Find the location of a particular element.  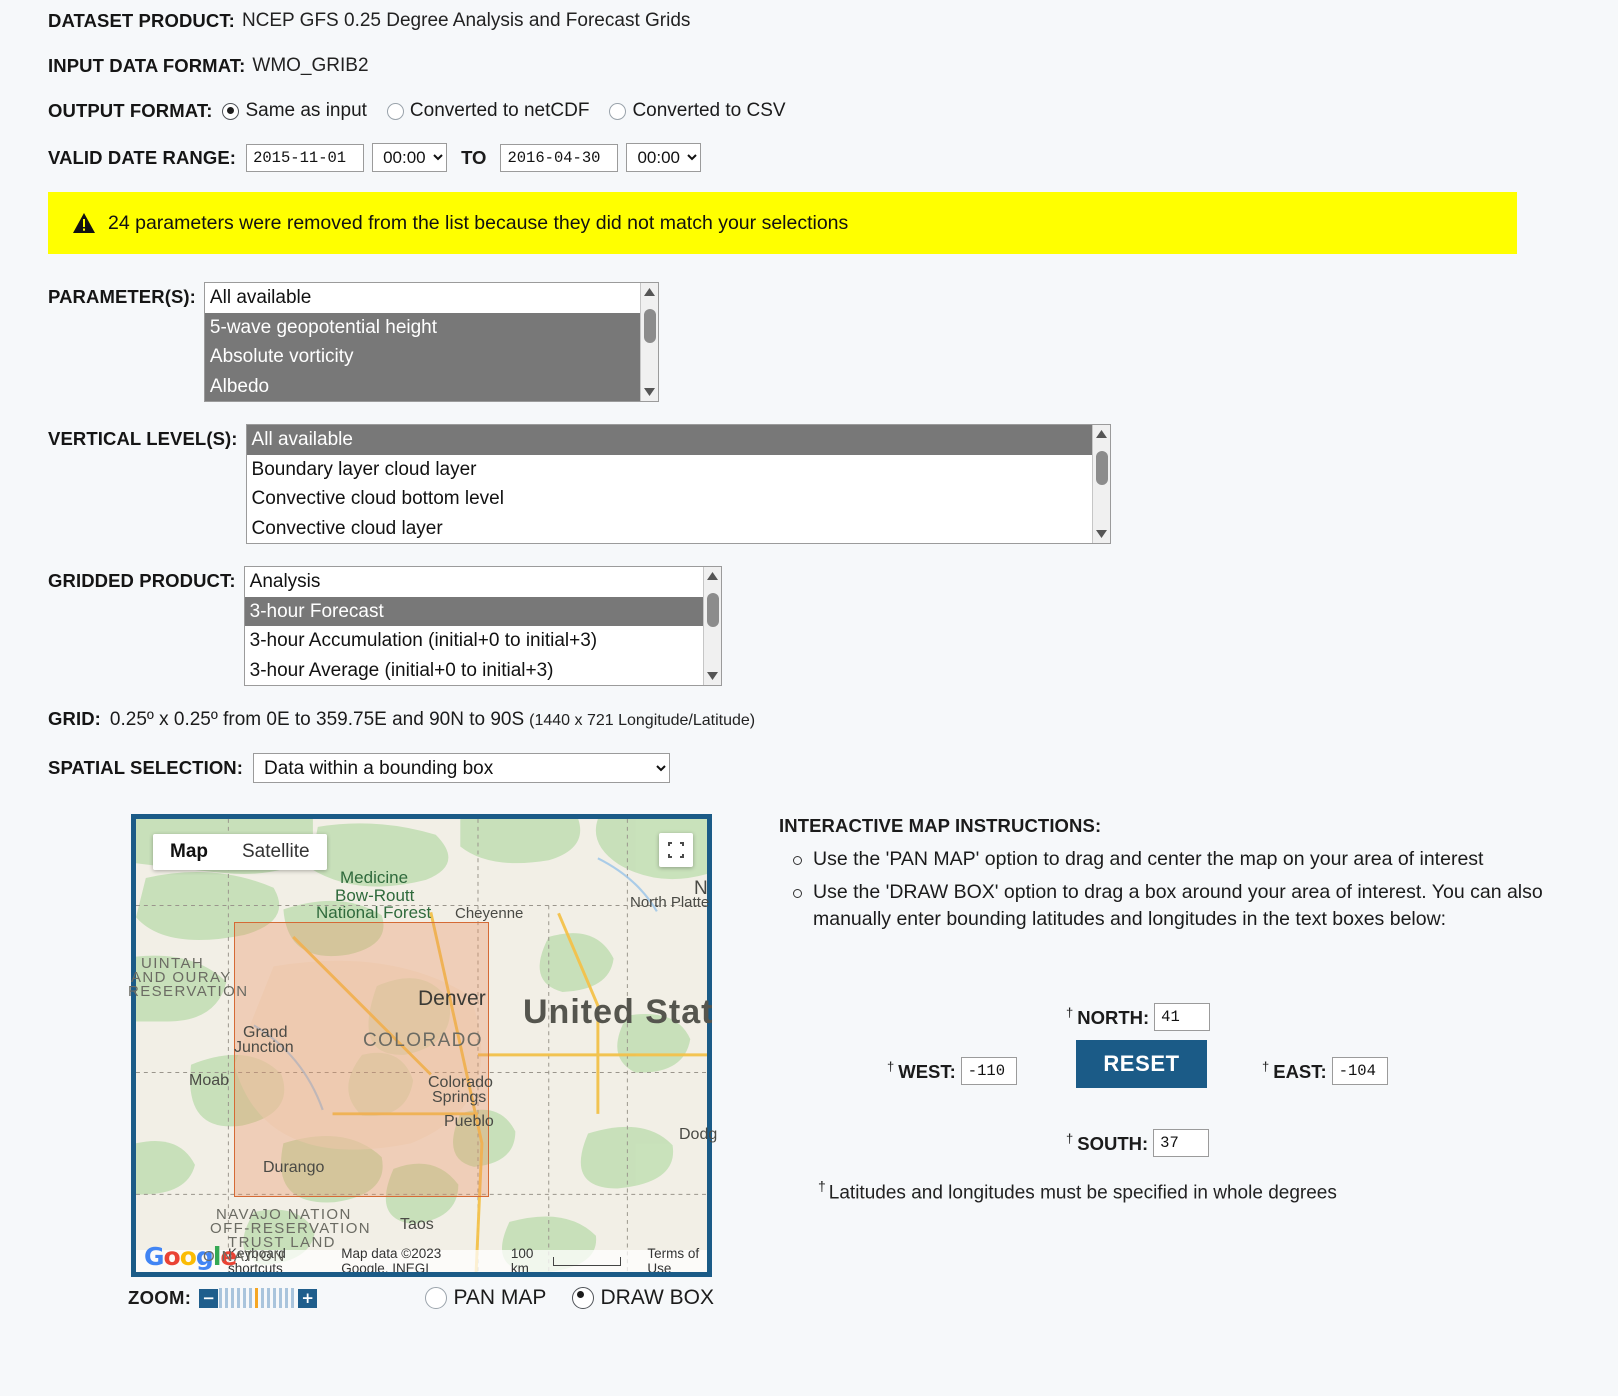

map-zoom-row: ZOOM: − + PAN MAP DRAW BOX is located at coordinates (421, 1298).